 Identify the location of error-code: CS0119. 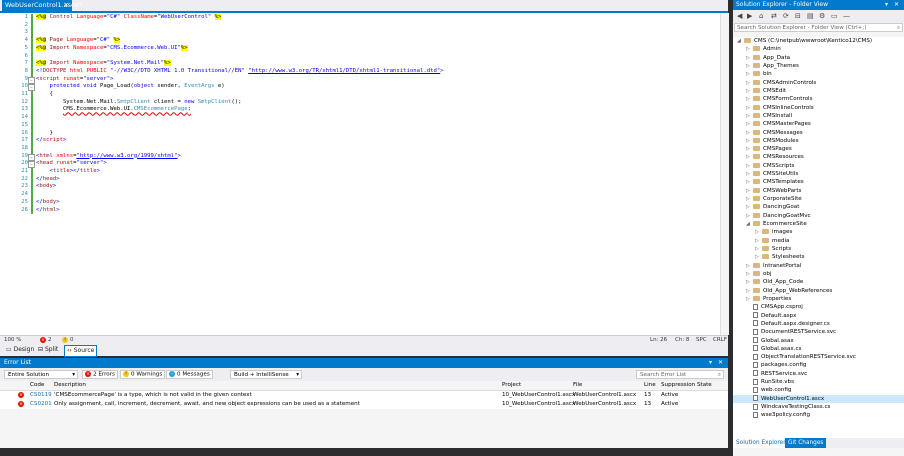
(41, 395).